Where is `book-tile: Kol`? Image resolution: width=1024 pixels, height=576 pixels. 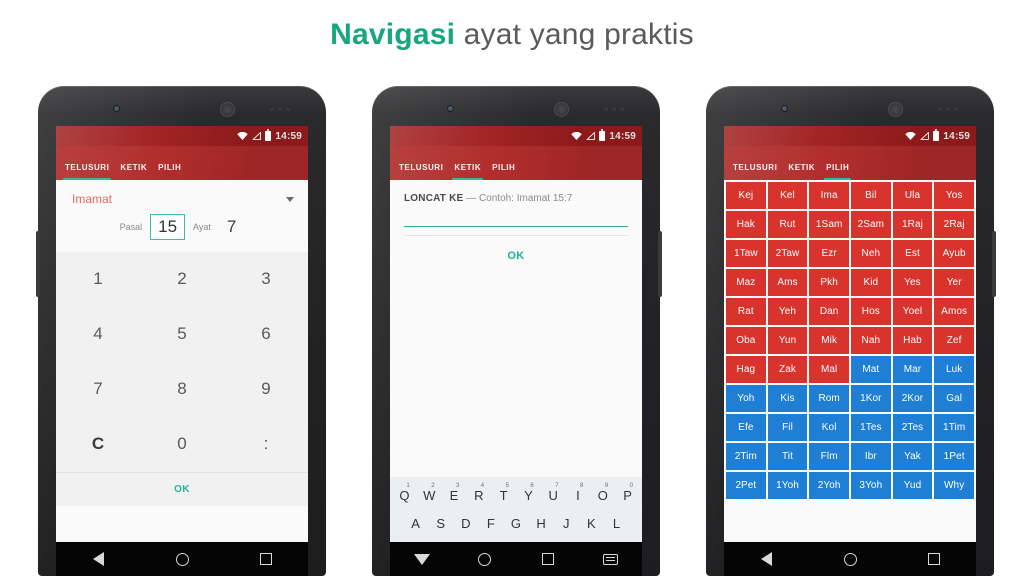
book-tile: Kol is located at coordinates (829, 427).